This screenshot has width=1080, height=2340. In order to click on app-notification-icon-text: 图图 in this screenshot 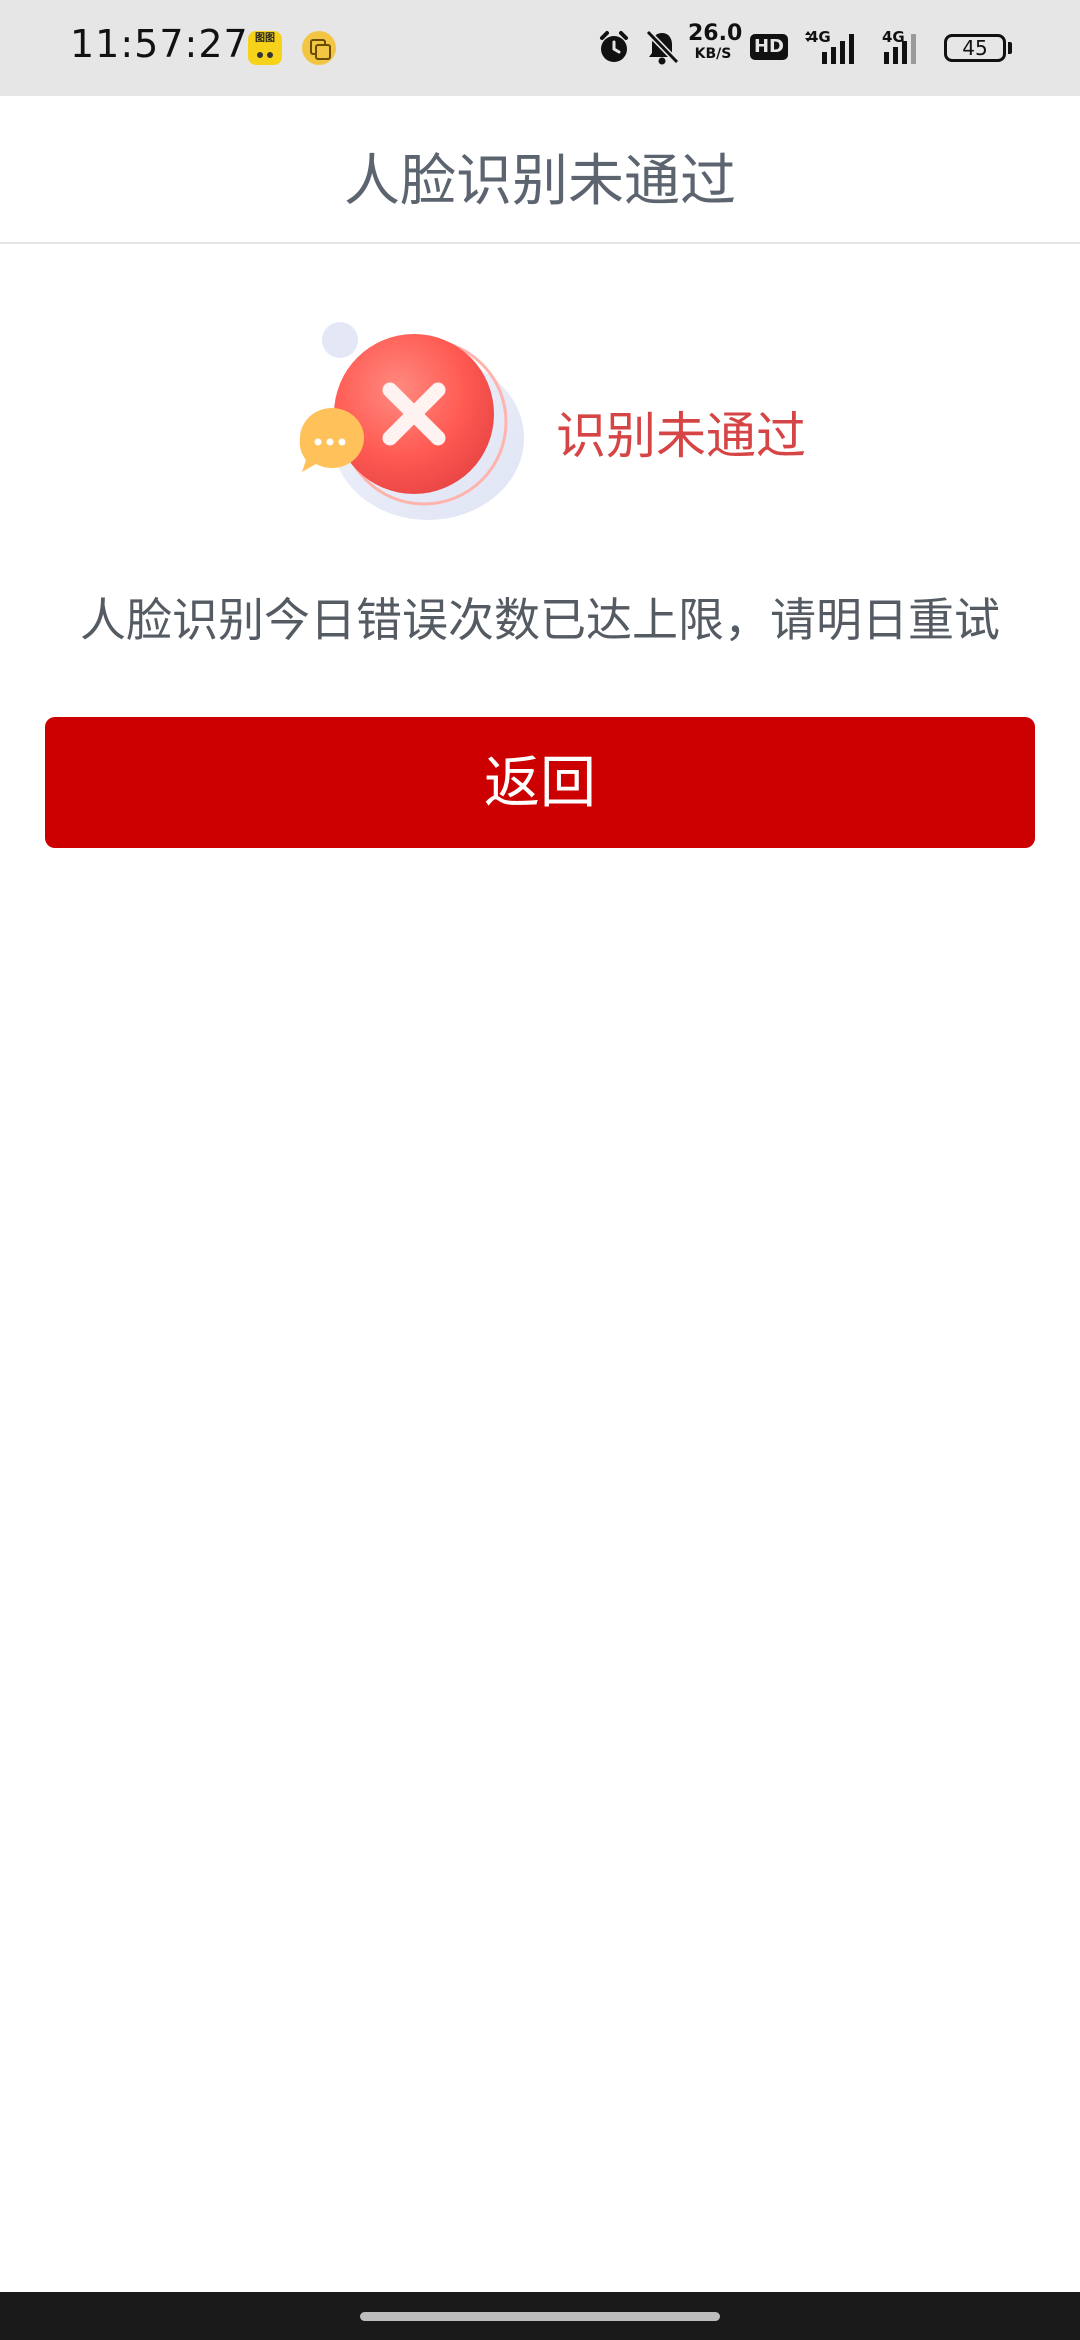, I will do `click(265, 38)`.